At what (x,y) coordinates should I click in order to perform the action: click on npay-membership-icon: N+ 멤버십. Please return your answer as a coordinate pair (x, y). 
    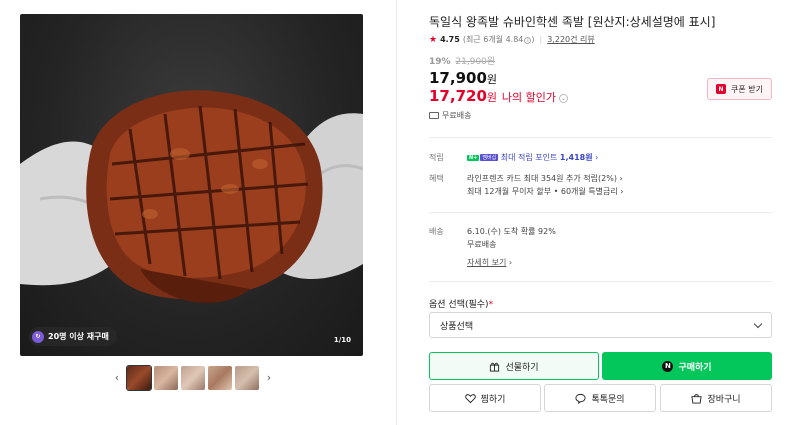
    Looking at the image, I should click on (483, 157).